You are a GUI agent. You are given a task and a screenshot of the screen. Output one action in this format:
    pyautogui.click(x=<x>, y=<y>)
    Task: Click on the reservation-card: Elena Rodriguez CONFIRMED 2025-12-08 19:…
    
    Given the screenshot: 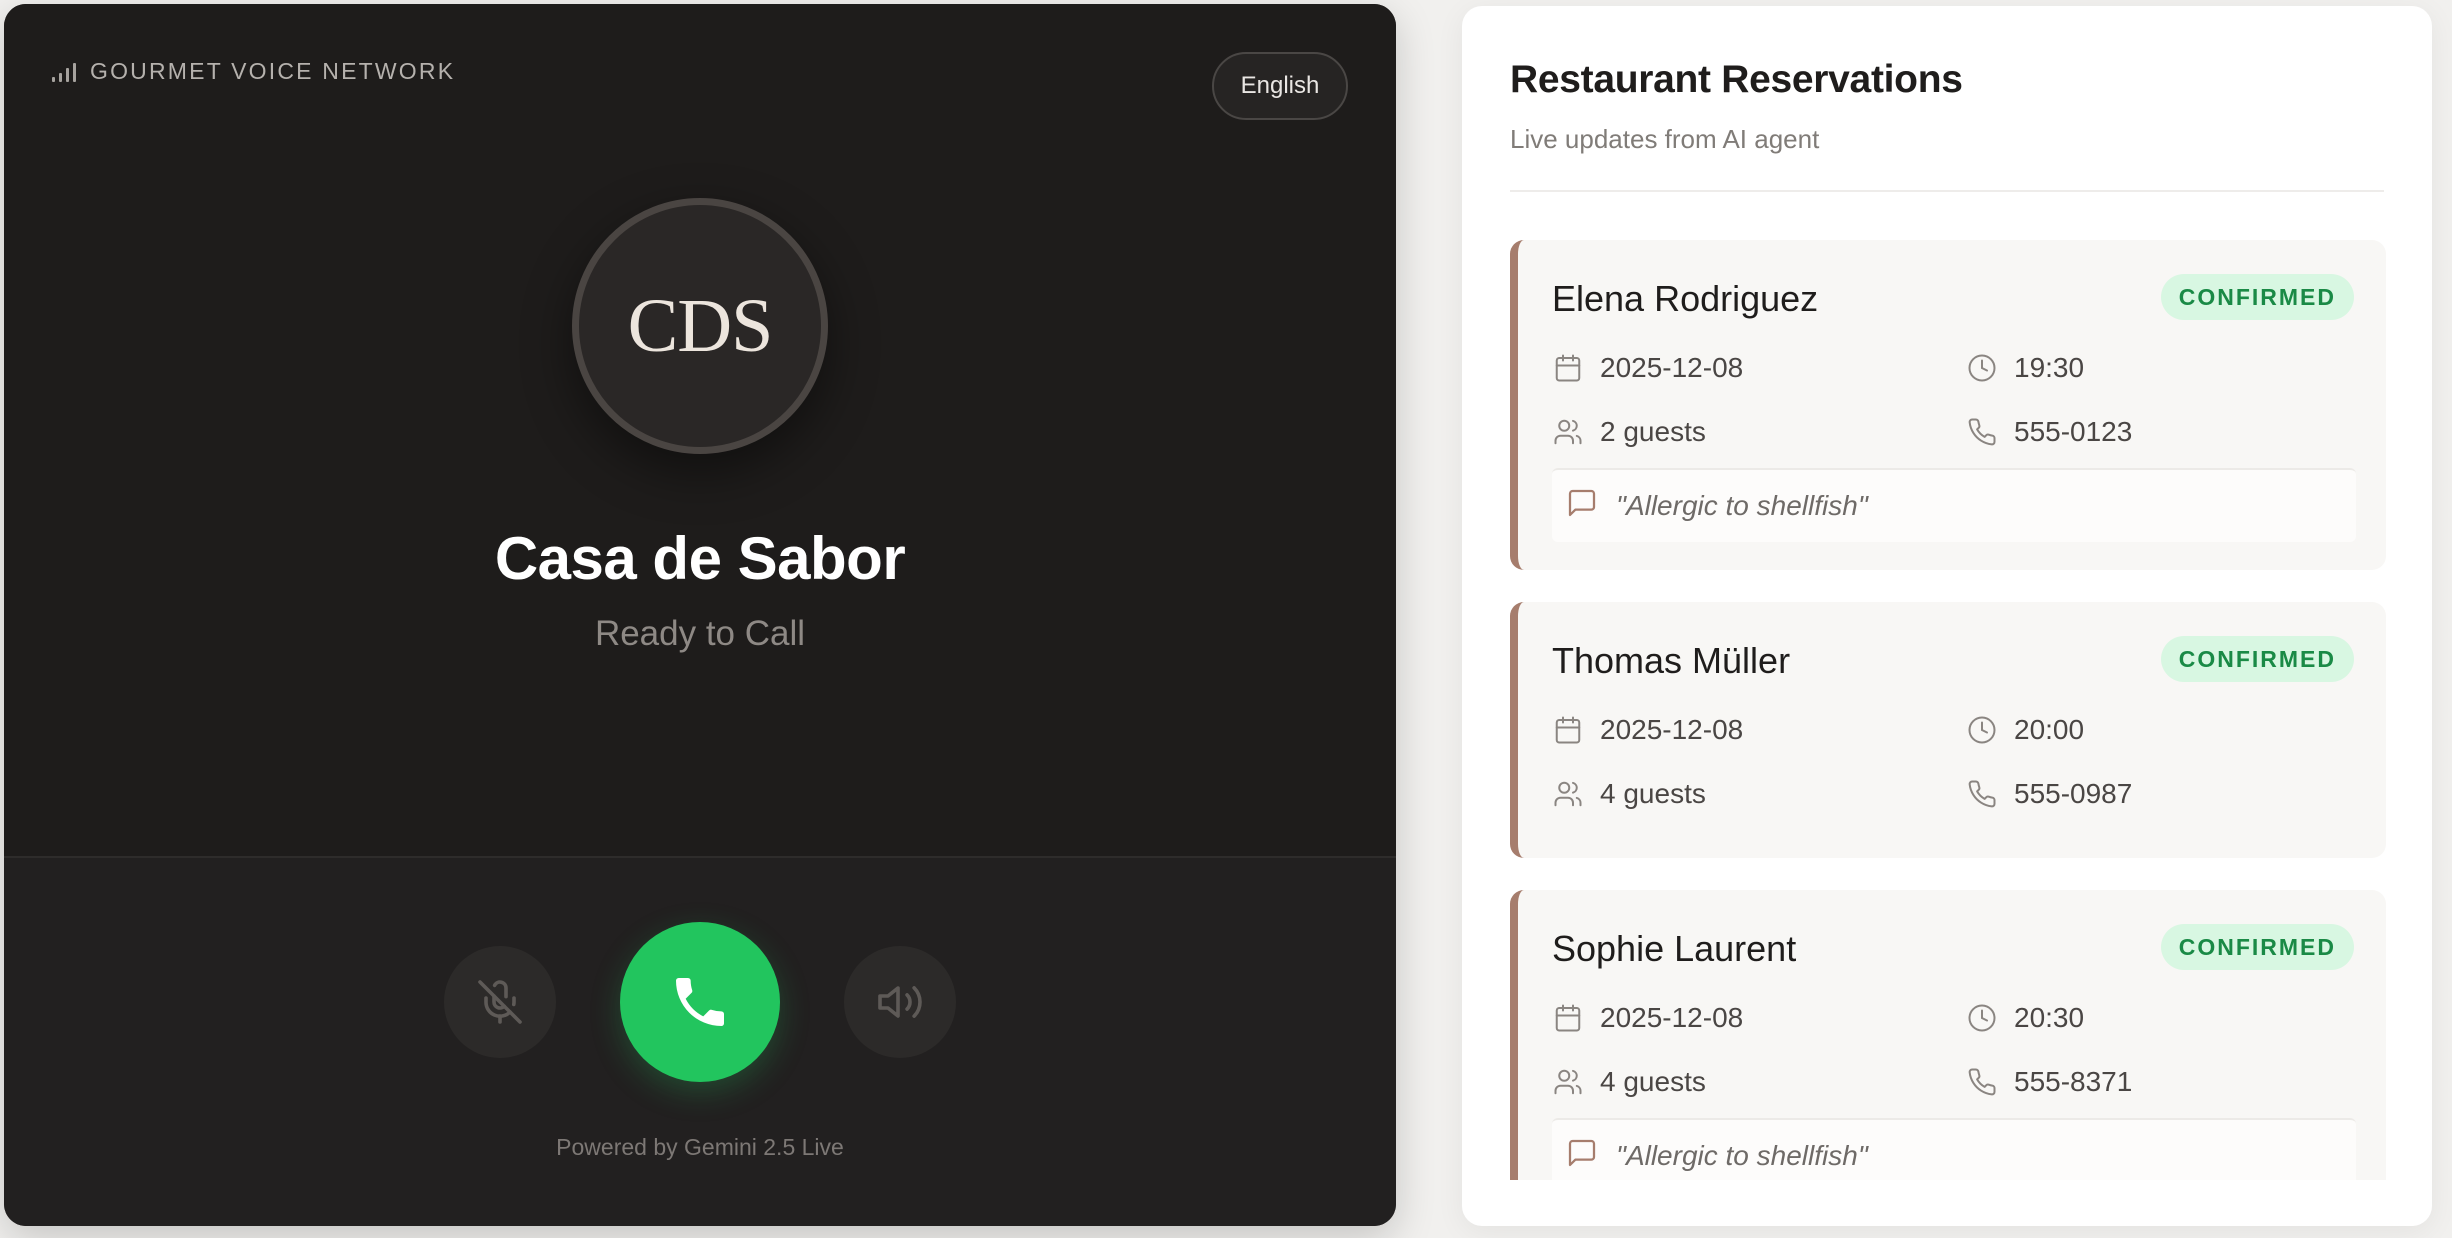 What is the action you would take?
    pyautogui.click(x=1948, y=405)
    